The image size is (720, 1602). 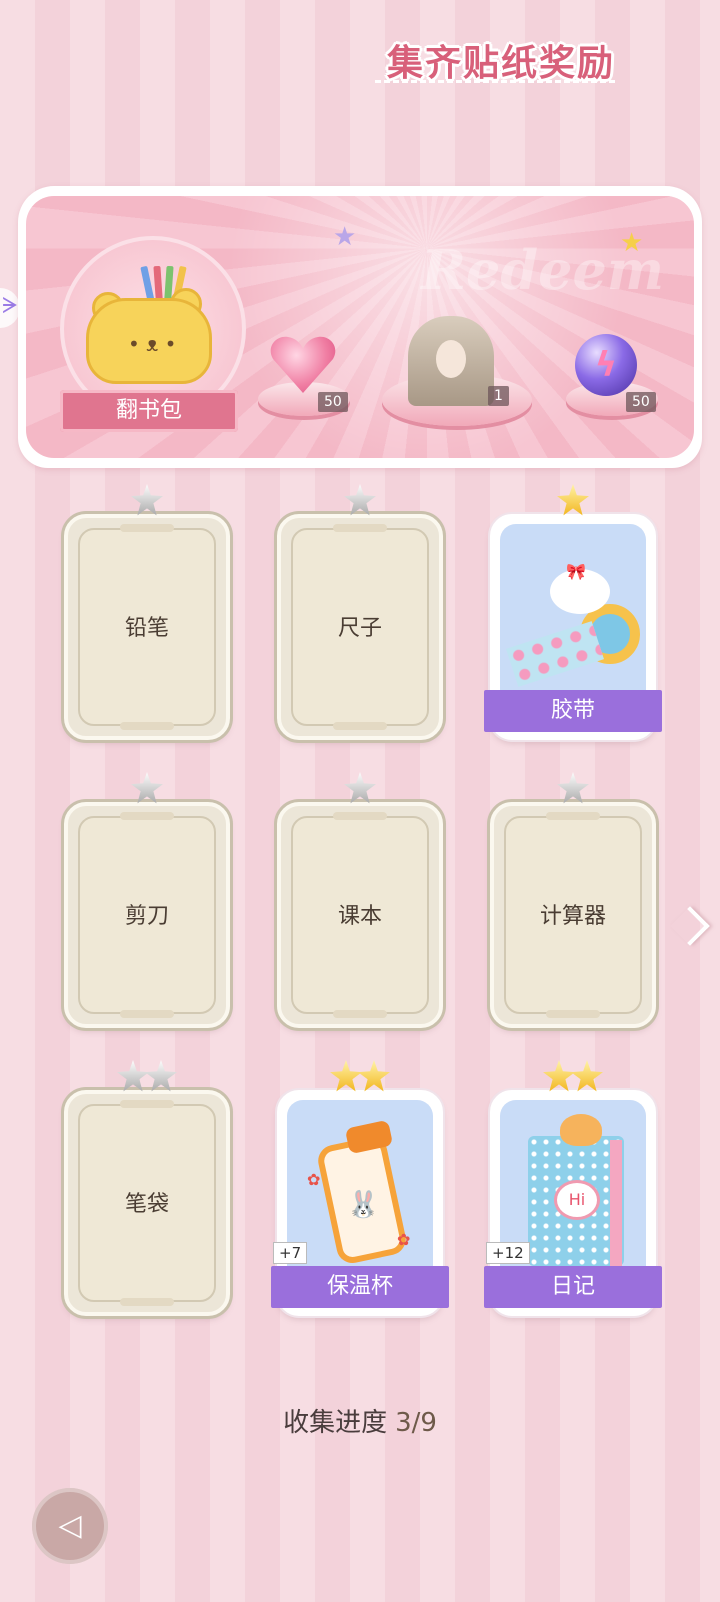 What do you see at coordinates (573, 1287) in the screenshot?
I see `sticker-label: 日记` at bounding box center [573, 1287].